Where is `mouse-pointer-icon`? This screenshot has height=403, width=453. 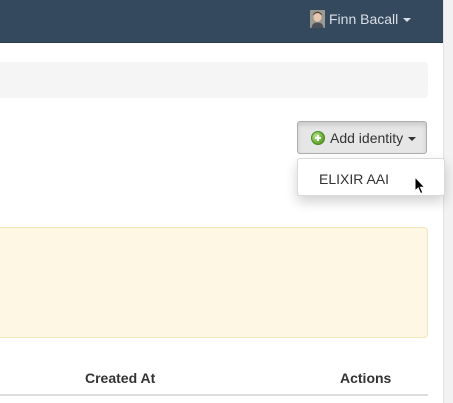
mouse-pointer-icon is located at coordinates (420, 185).